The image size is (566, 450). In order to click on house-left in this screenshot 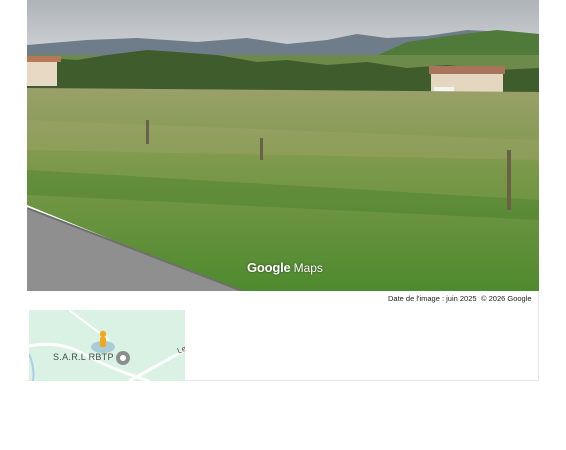, I will do `click(42, 73)`.